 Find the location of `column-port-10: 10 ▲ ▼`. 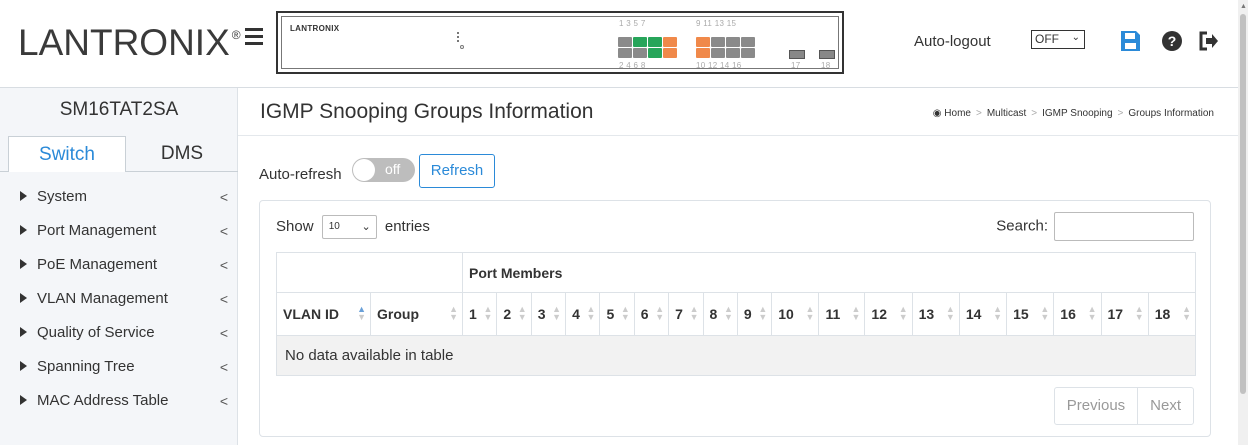

column-port-10: 10 ▲ ▼ is located at coordinates (795, 314).